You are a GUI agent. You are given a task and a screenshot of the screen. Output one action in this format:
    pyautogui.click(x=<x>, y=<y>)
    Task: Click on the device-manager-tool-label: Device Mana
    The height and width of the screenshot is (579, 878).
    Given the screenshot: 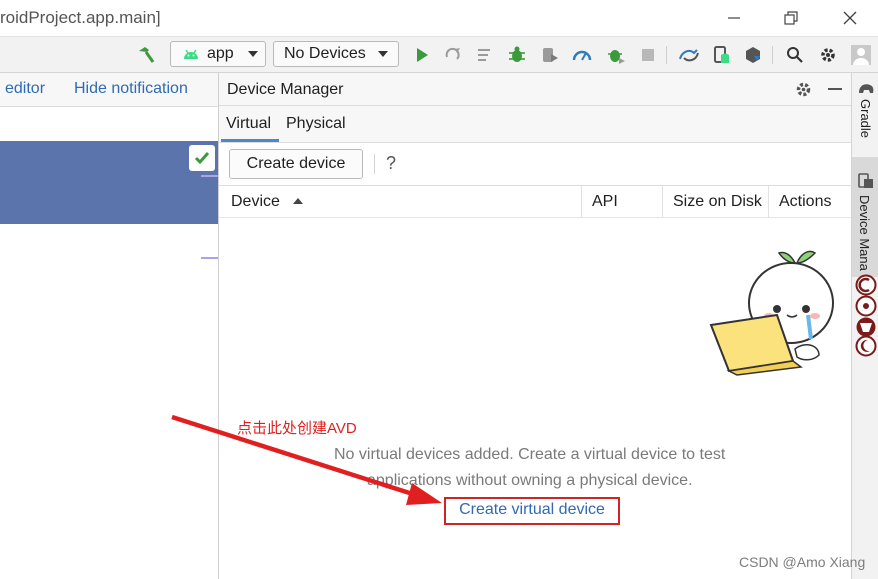 What is the action you would take?
    pyautogui.click(x=864, y=233)
    